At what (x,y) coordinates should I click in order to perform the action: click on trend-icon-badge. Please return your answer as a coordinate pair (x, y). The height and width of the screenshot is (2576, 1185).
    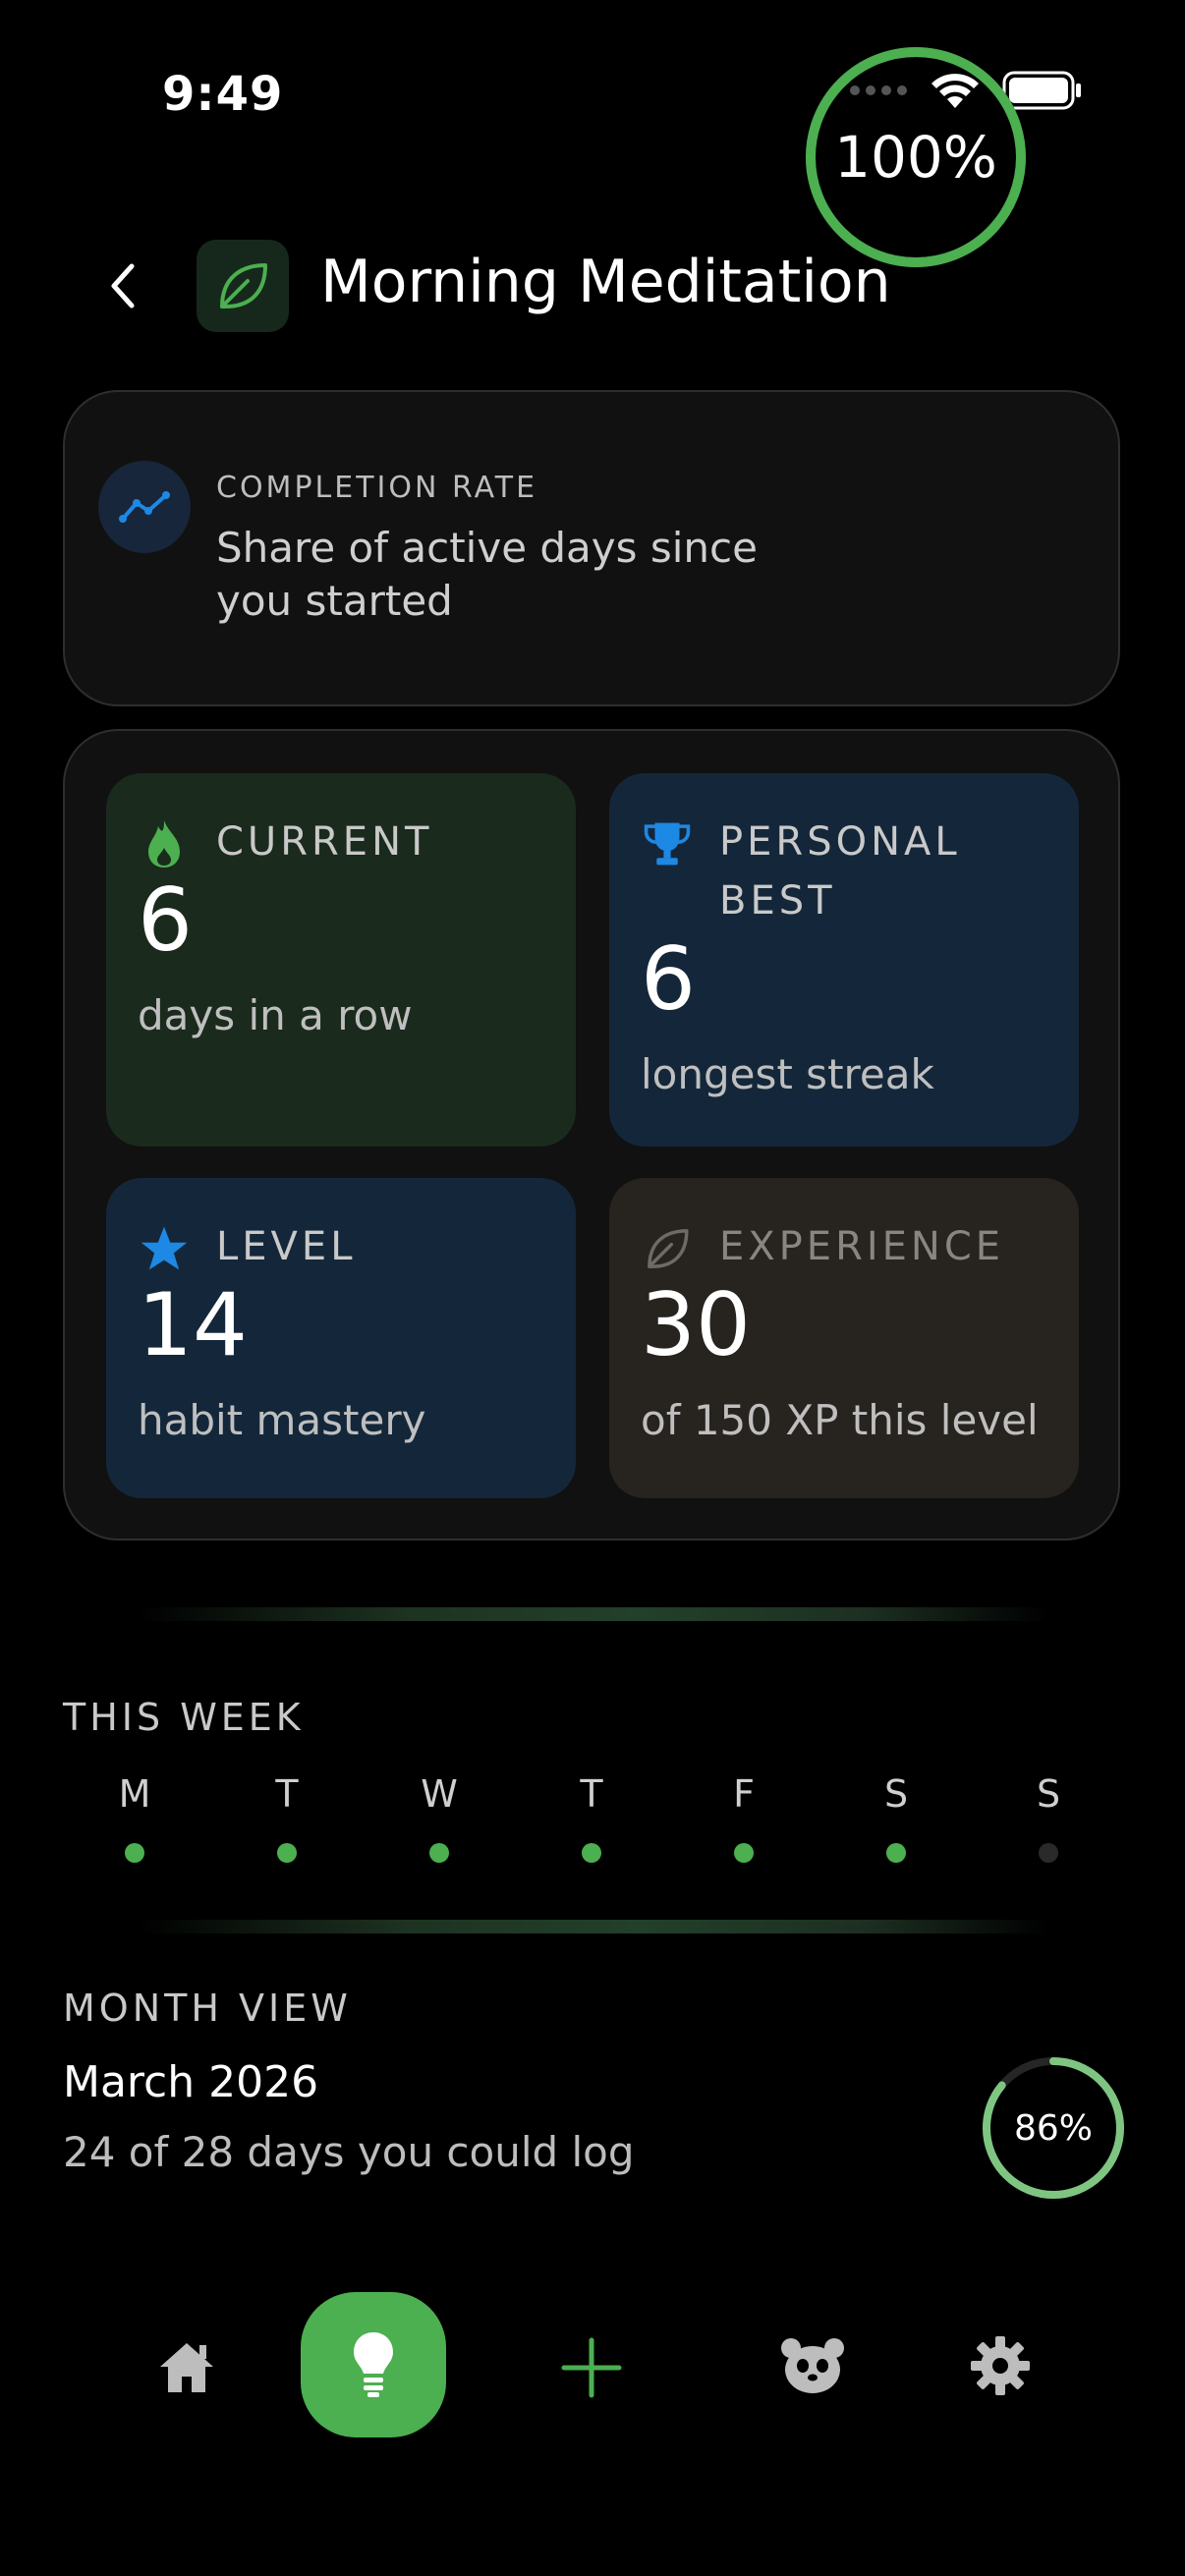
    Looking at the image, I should click on (145, 507).